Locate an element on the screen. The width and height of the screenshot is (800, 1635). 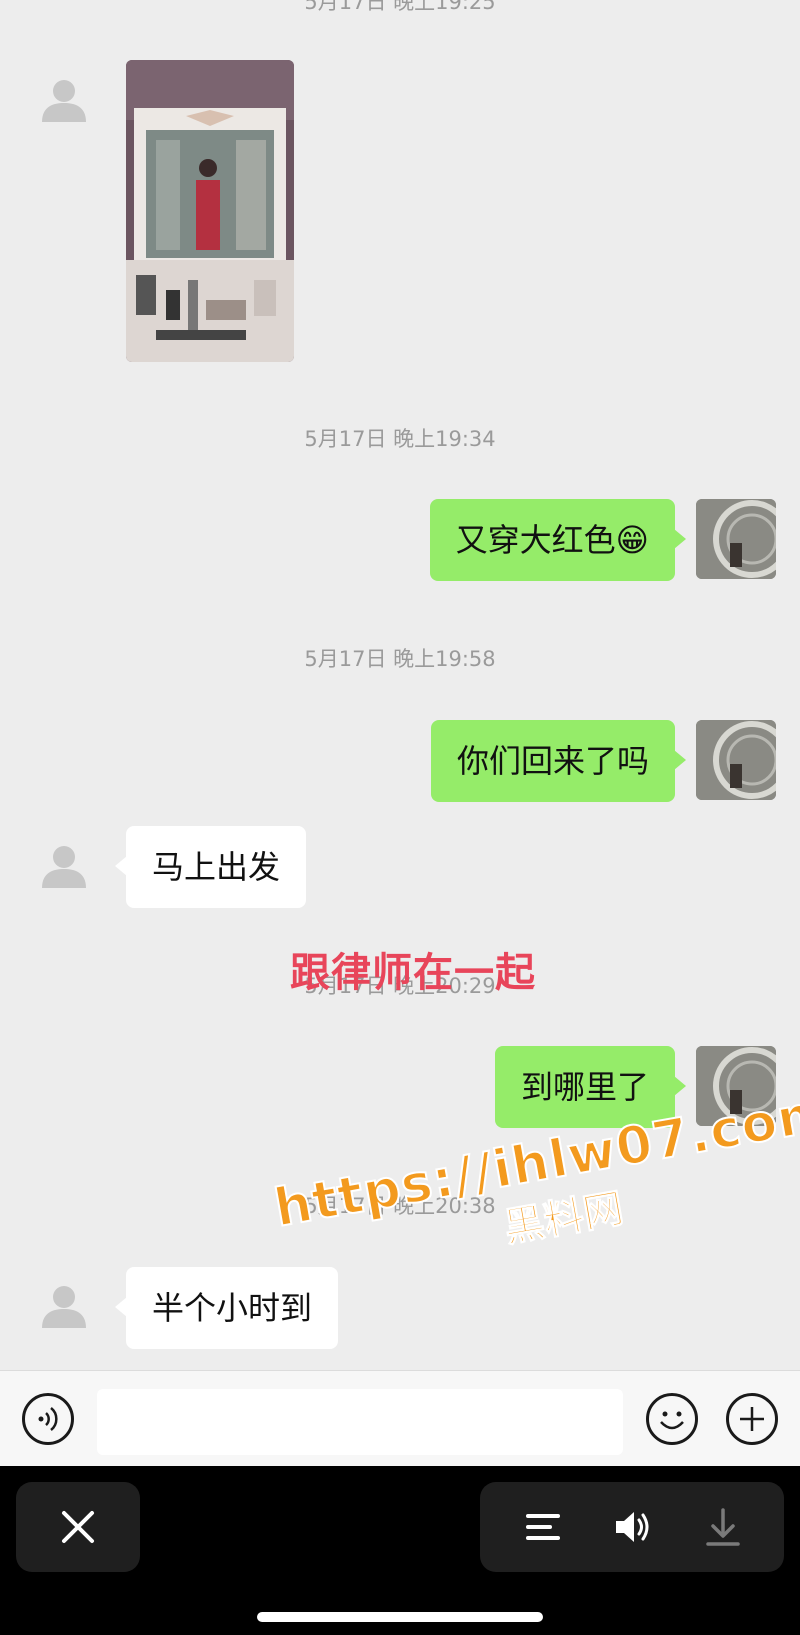
received-message: 马上出发 is located at coordinates (210, 867).